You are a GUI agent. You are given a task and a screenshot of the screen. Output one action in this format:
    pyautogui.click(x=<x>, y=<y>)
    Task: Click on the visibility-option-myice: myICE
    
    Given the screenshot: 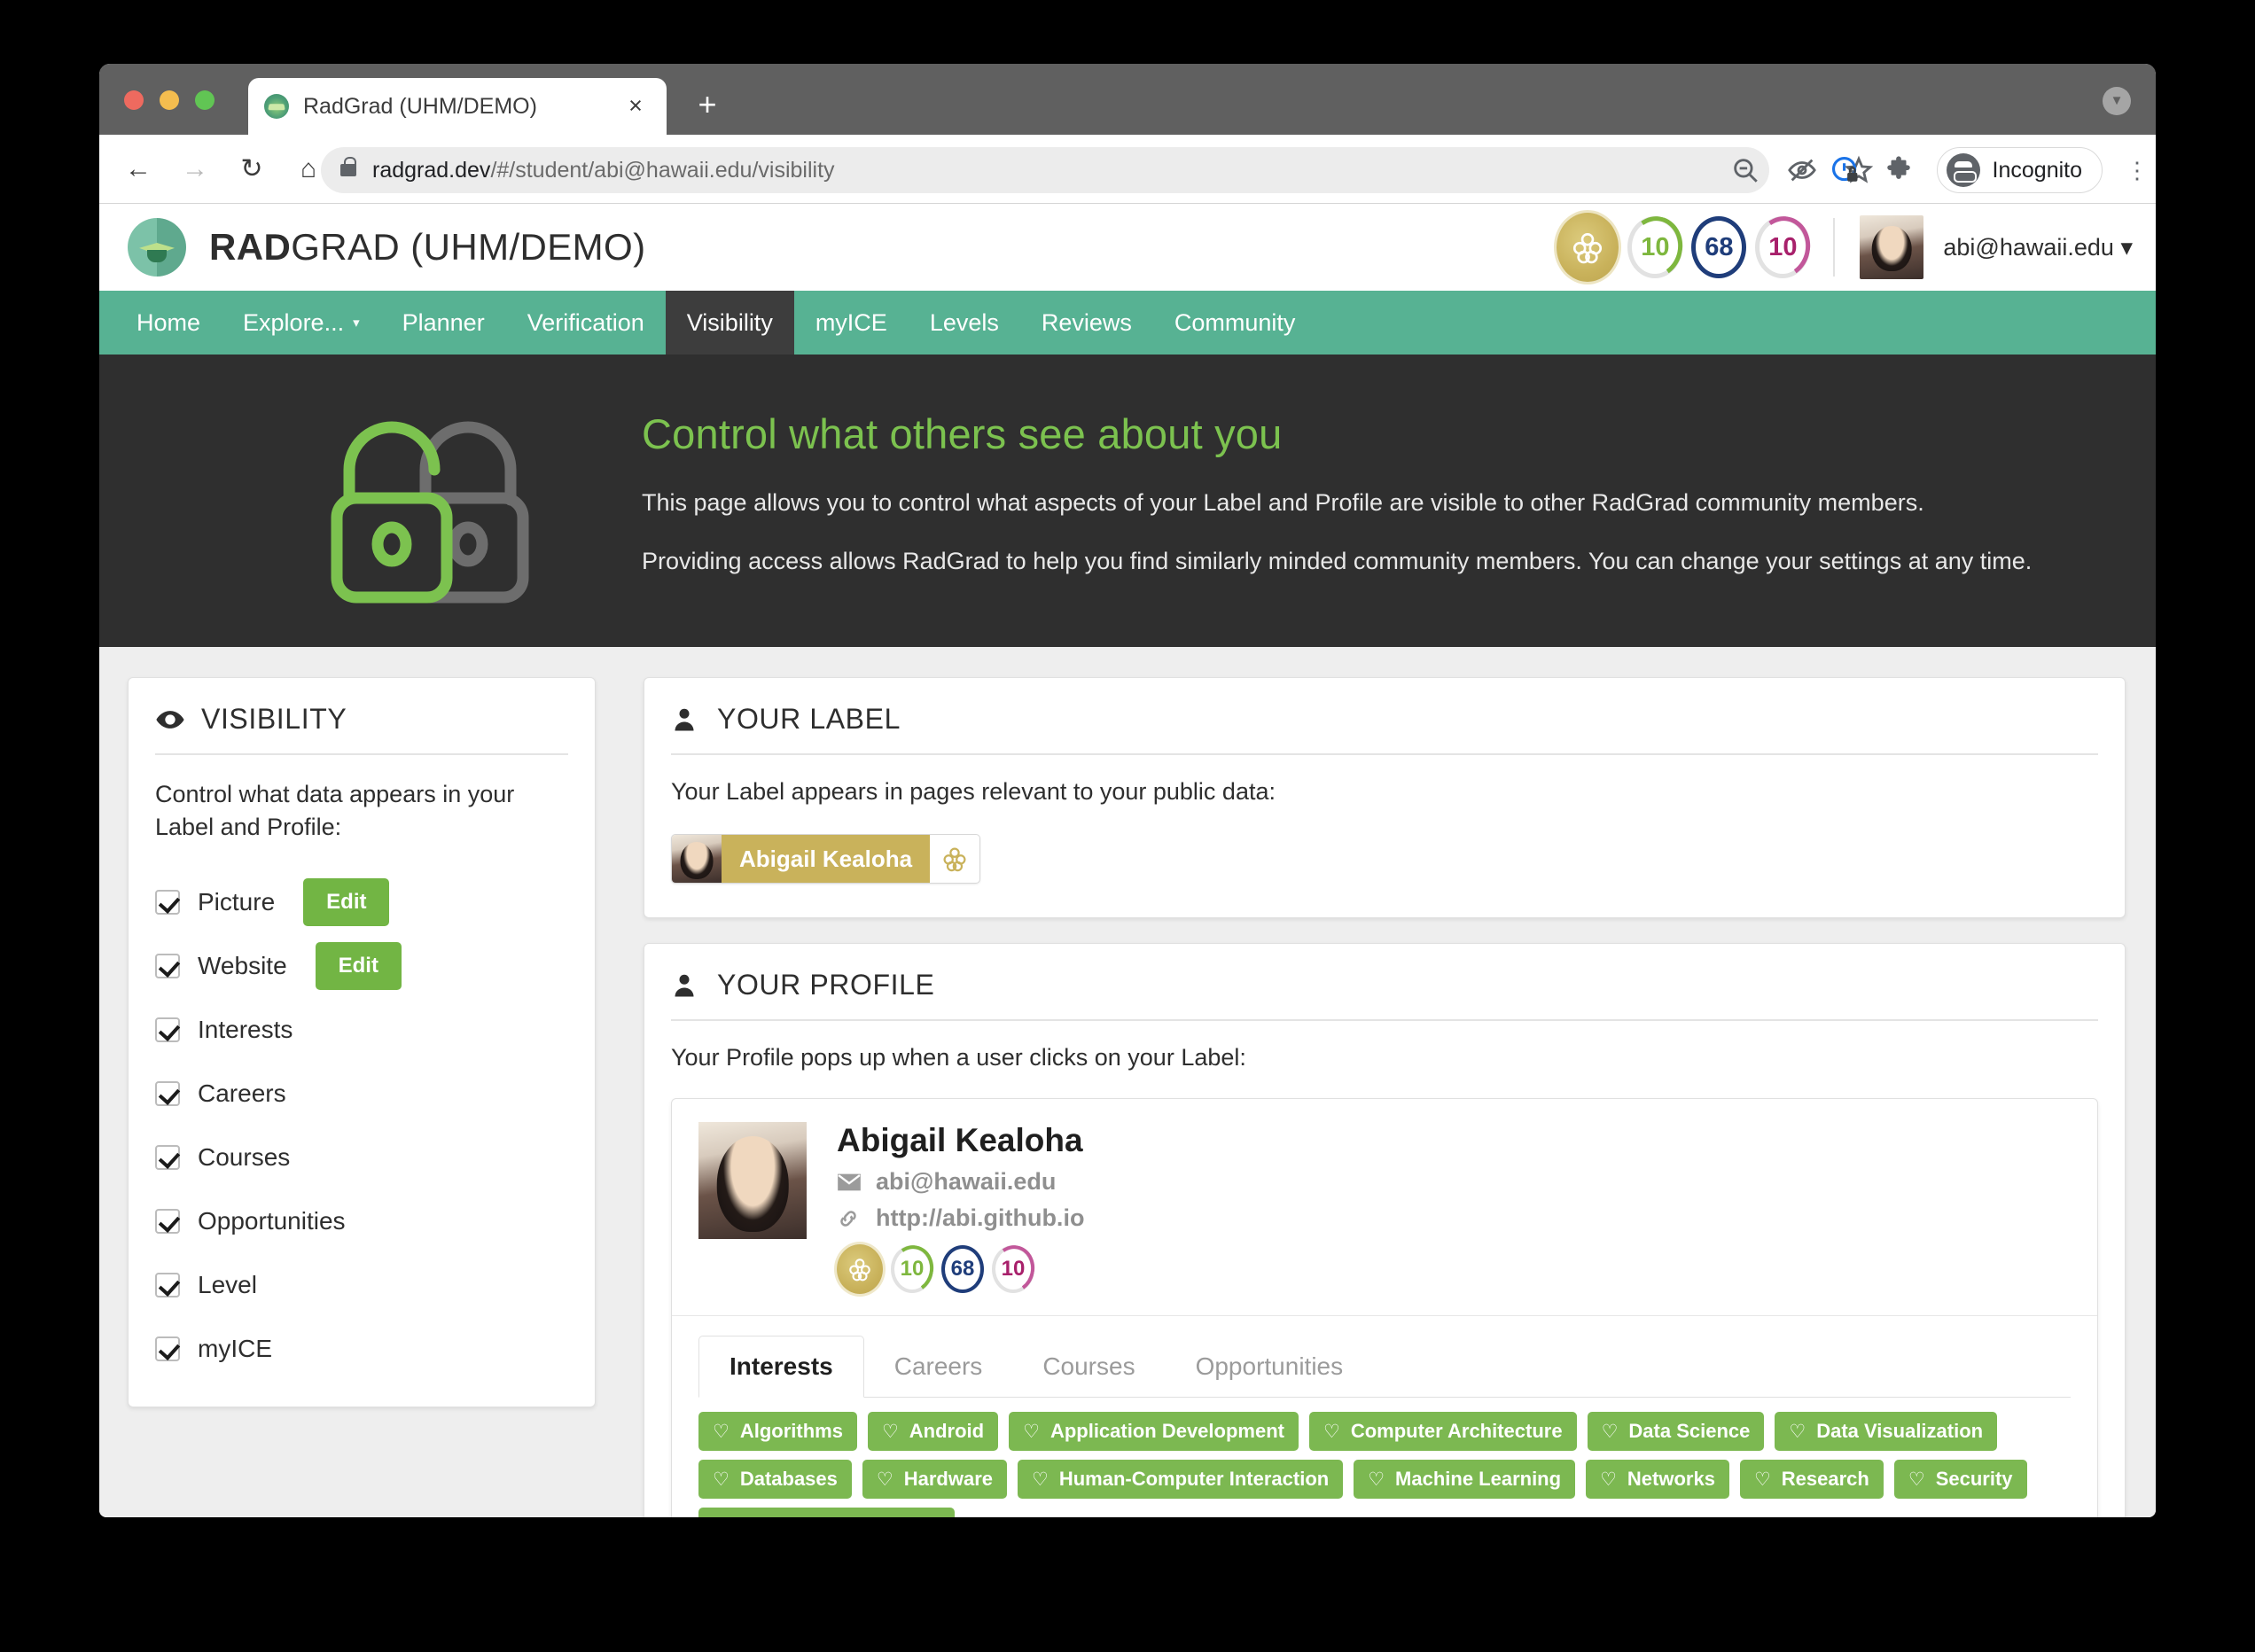 What is the action you would take?
    pyautogui.click(x=361, y=1348)
    